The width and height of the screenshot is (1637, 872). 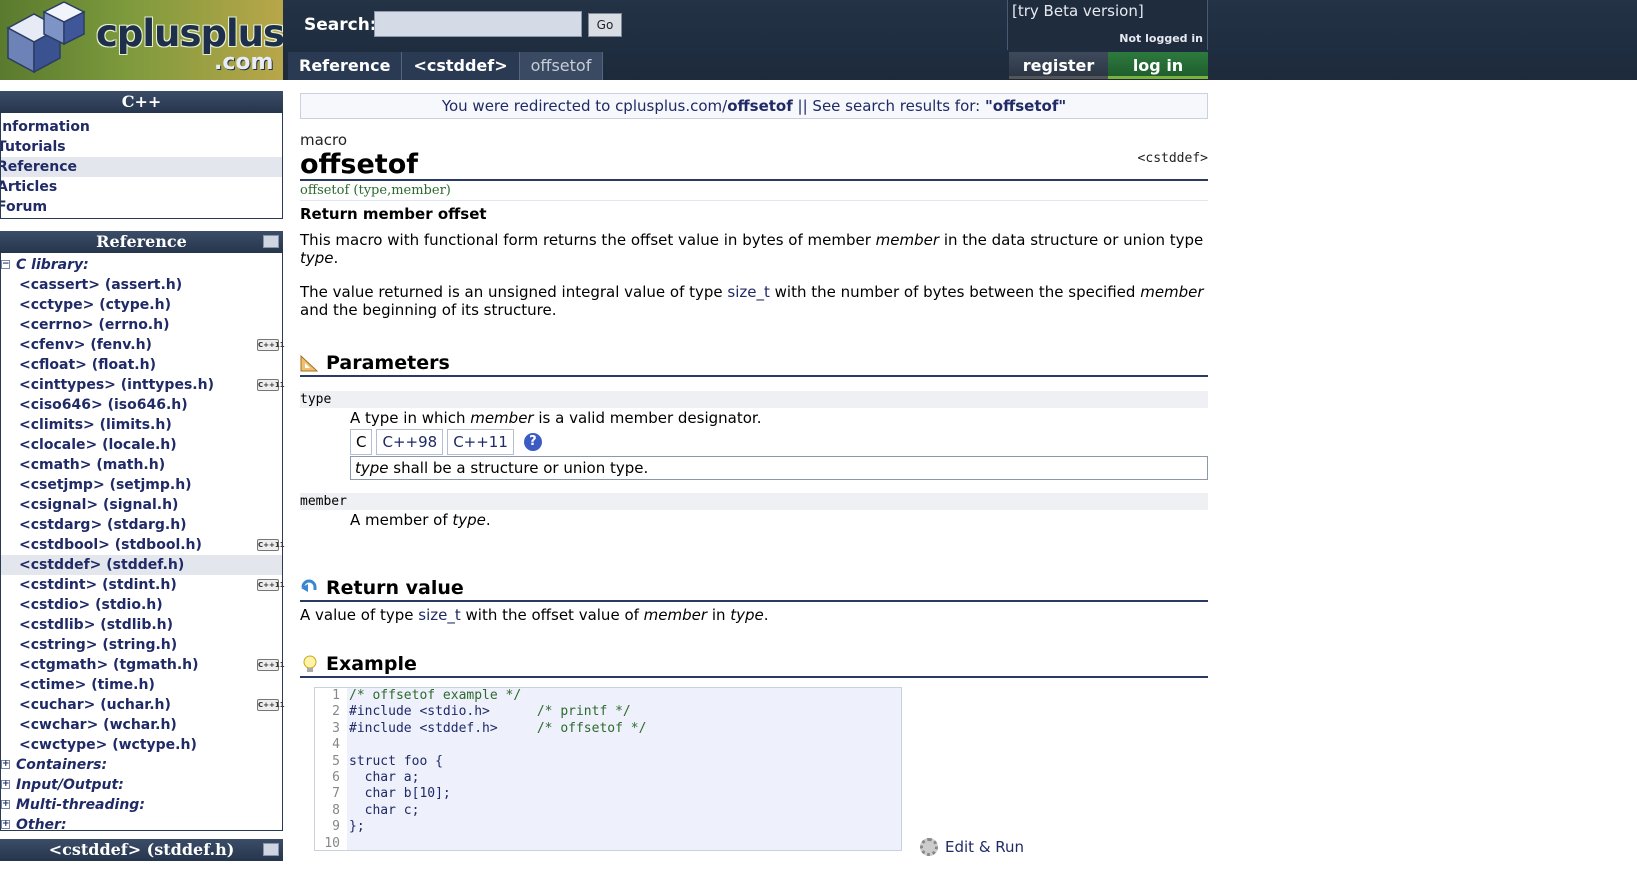 What do you see at coordinates (141, 127) in the screenshot?
I see `sidebar-item-information: Information` at bounding box center [141, 127].